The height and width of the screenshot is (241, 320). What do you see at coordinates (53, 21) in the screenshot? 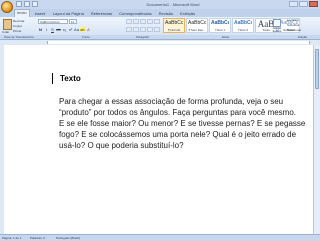
I see `font-name-combo: Calibri (Corpo)` at bounding box center [53, 21].